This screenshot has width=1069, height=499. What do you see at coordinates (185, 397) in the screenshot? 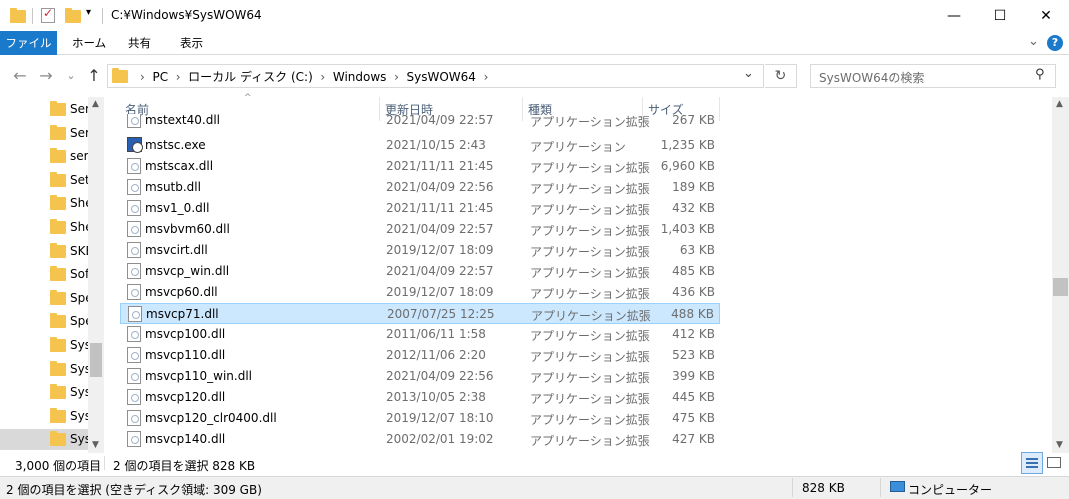
I see `file-name: msvcp120.dll` at bounding box center [185, 397].